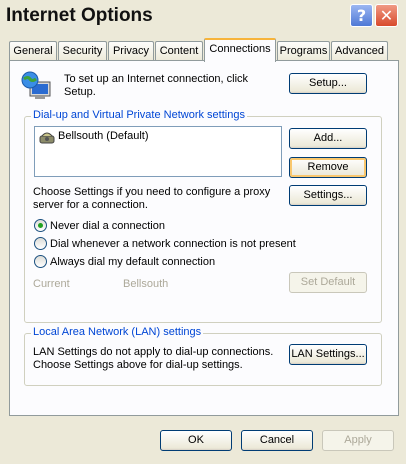 The width and height of the screenshot is (406, 464). Describe the element at coordinates (303, 51) in the screenshot. I see `tab-programs: Programs` at that location.